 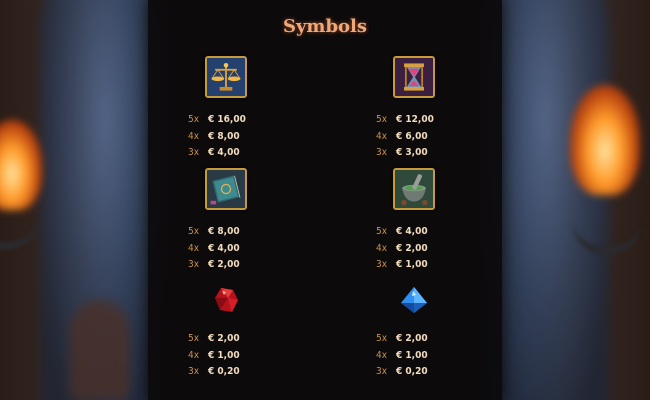 I want to click on torch-flame-right, so click(x=605, y=140).